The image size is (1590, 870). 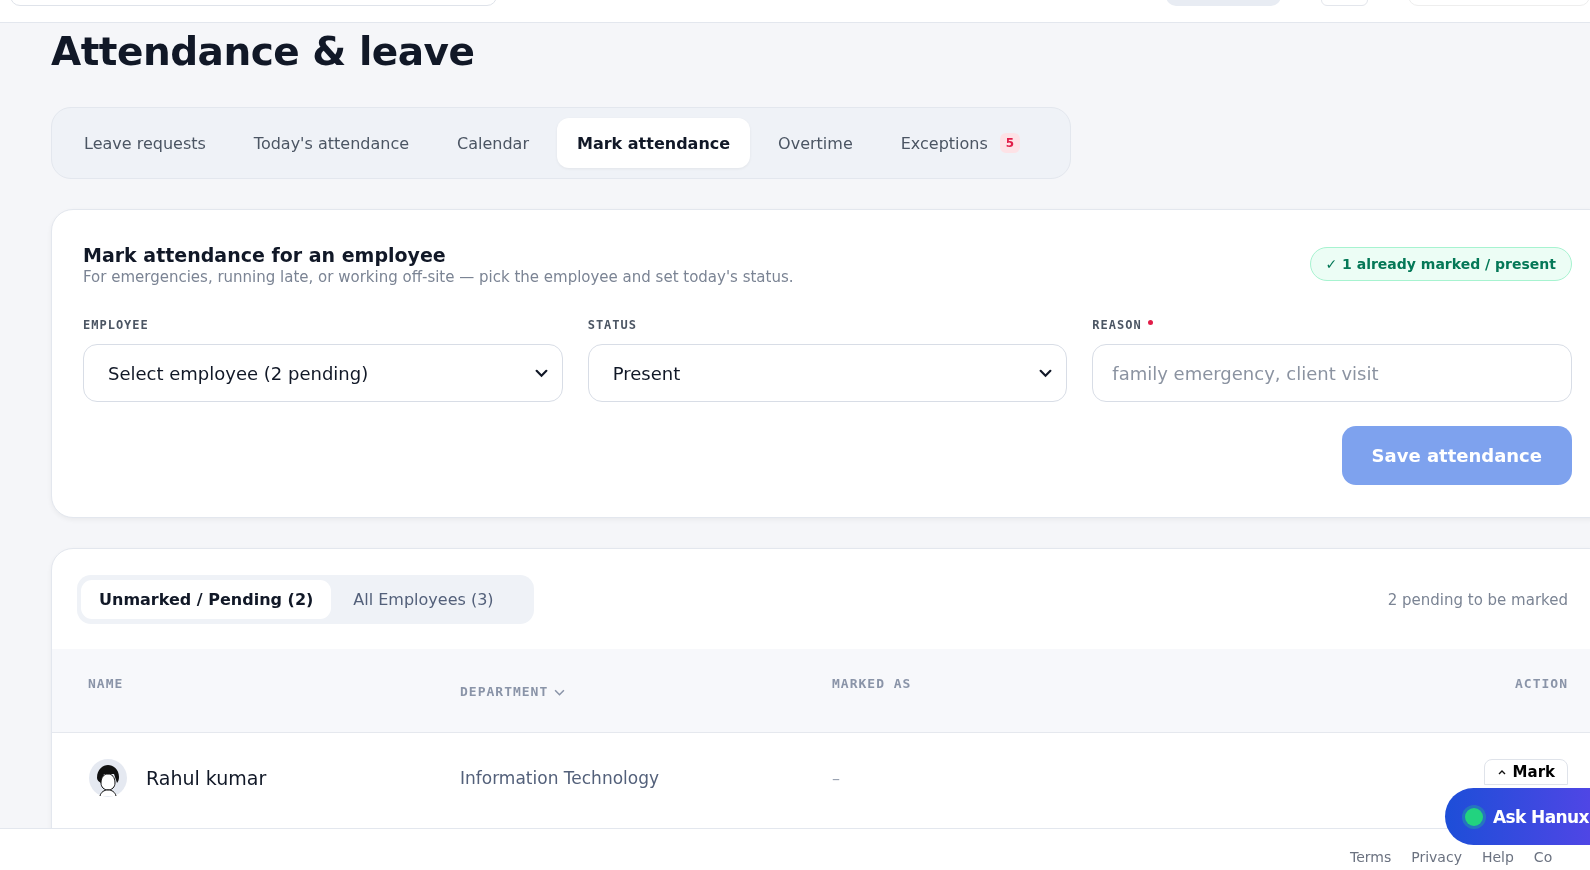 What do you see at coordinates (827, 373) in the screenshot?
I see `select-field: Present` at bounding box center [827, 373].